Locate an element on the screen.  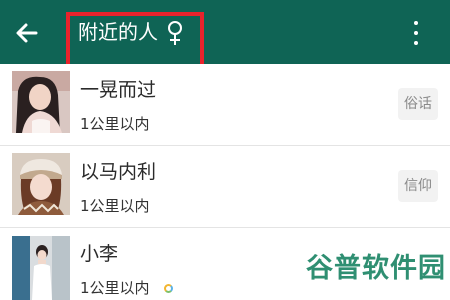
watermark: 谷普软件园 is located at coordinates (376, 268).